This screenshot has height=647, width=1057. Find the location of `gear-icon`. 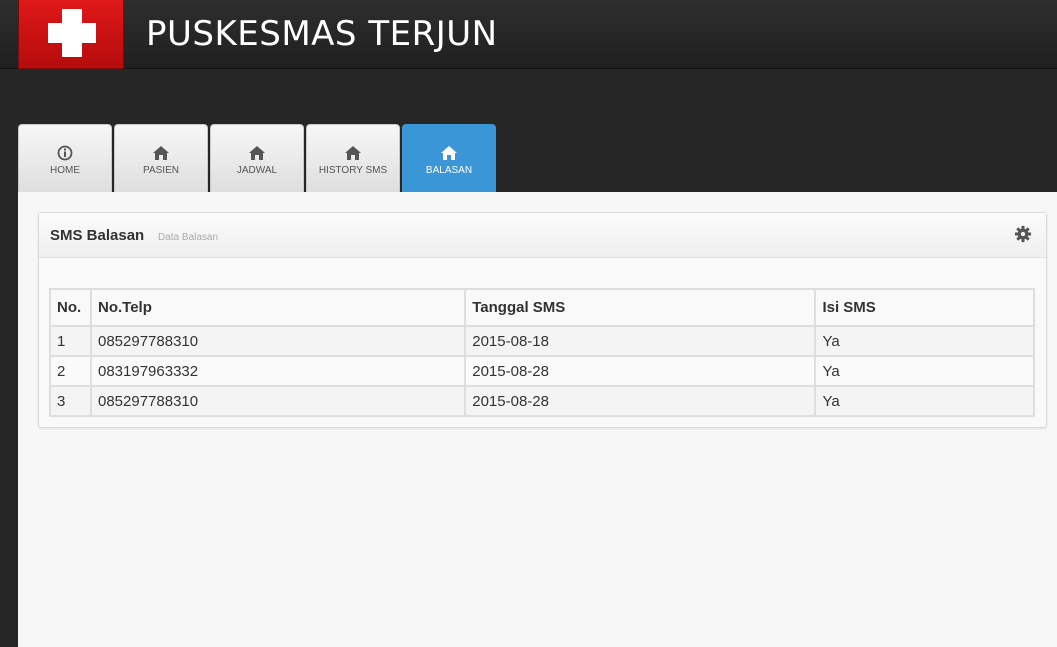

gear-icon is located at coordinates (1023, 234).